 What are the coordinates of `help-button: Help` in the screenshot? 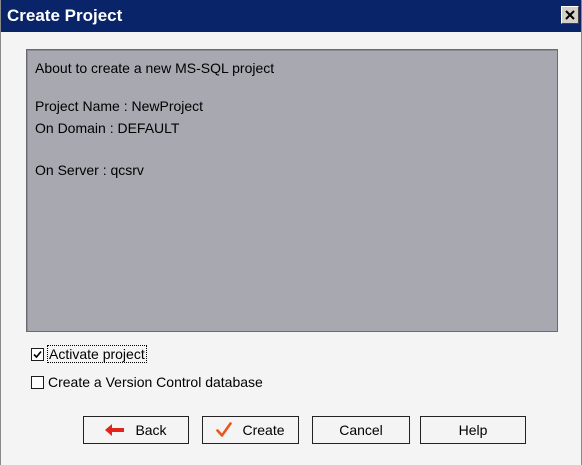 It's located at (473, 430).